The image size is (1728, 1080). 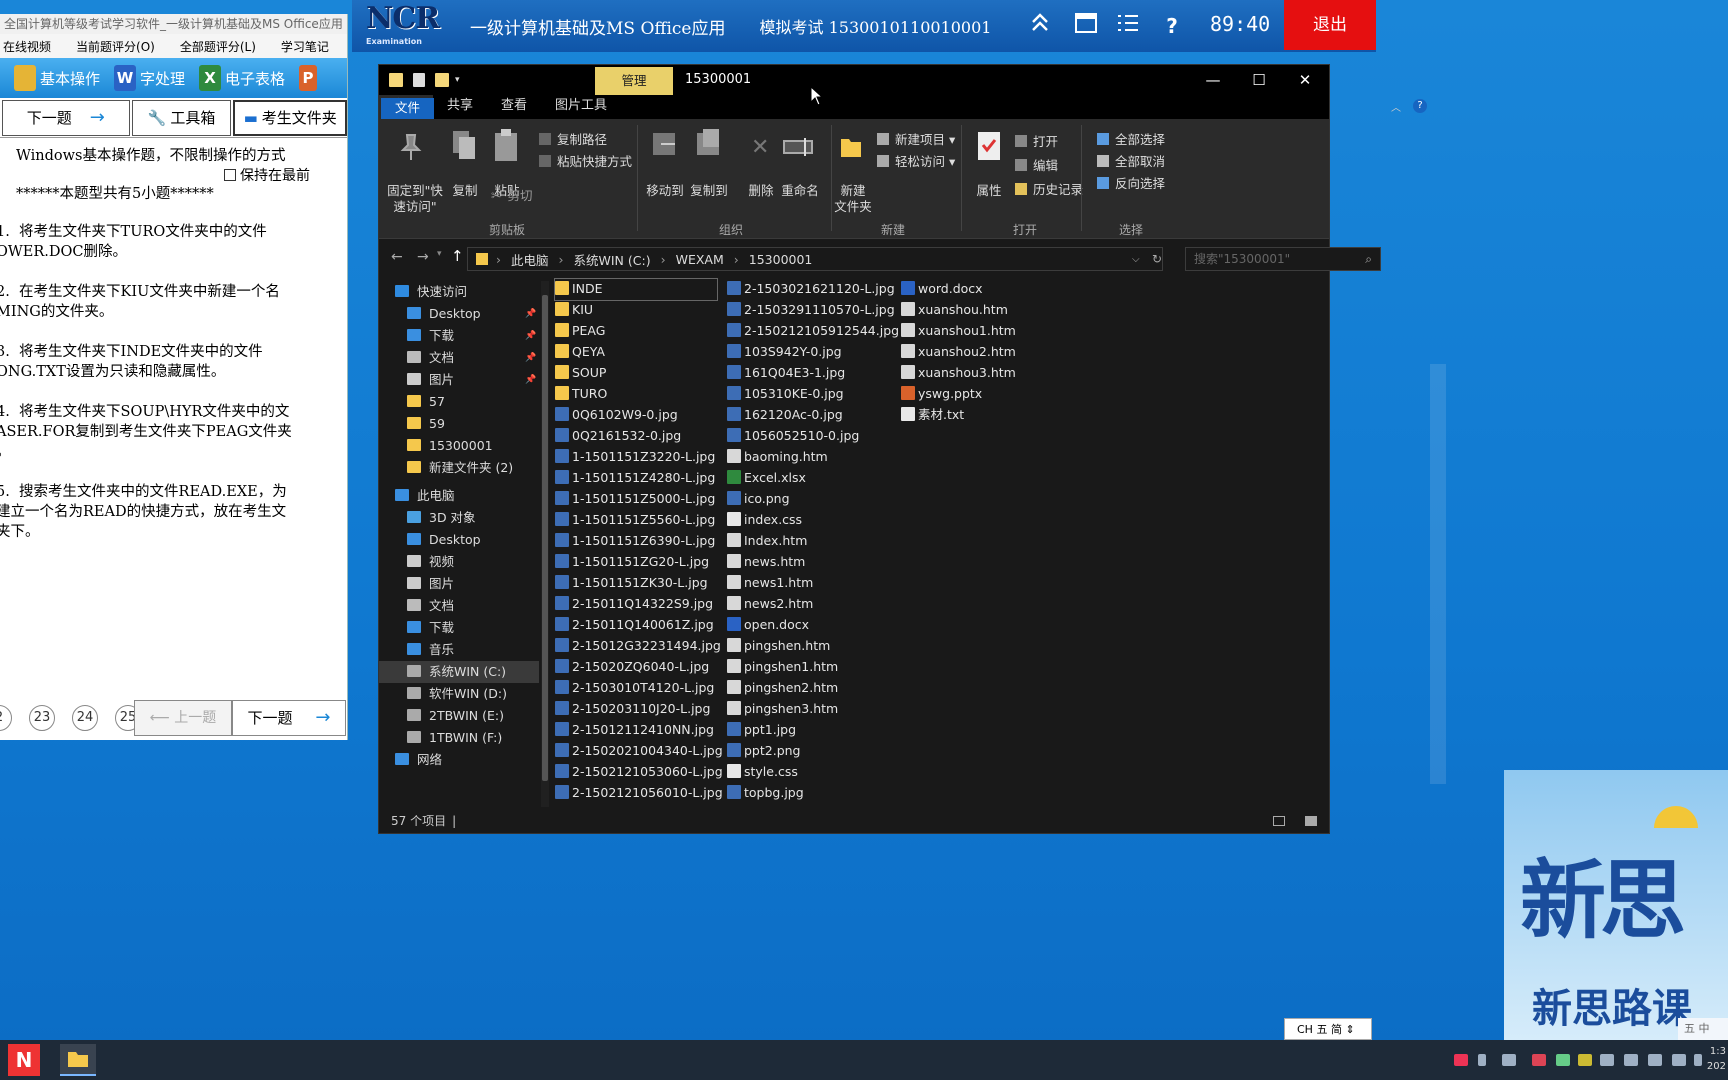 What do you see at coordinates (512, 194) in the screenshot?
I see `cut-button: ✂ 剪切` at bounding box center [512, 194].